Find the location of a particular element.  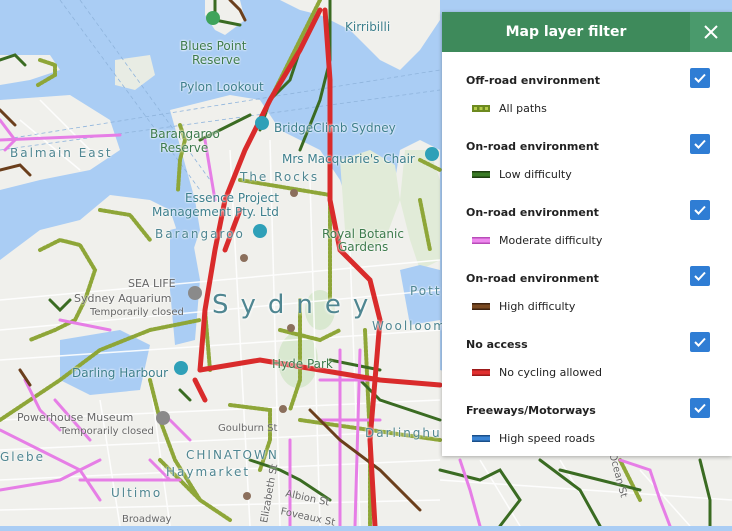

label-hyde-park: Hyde Park is located at coordinates (302, 364).